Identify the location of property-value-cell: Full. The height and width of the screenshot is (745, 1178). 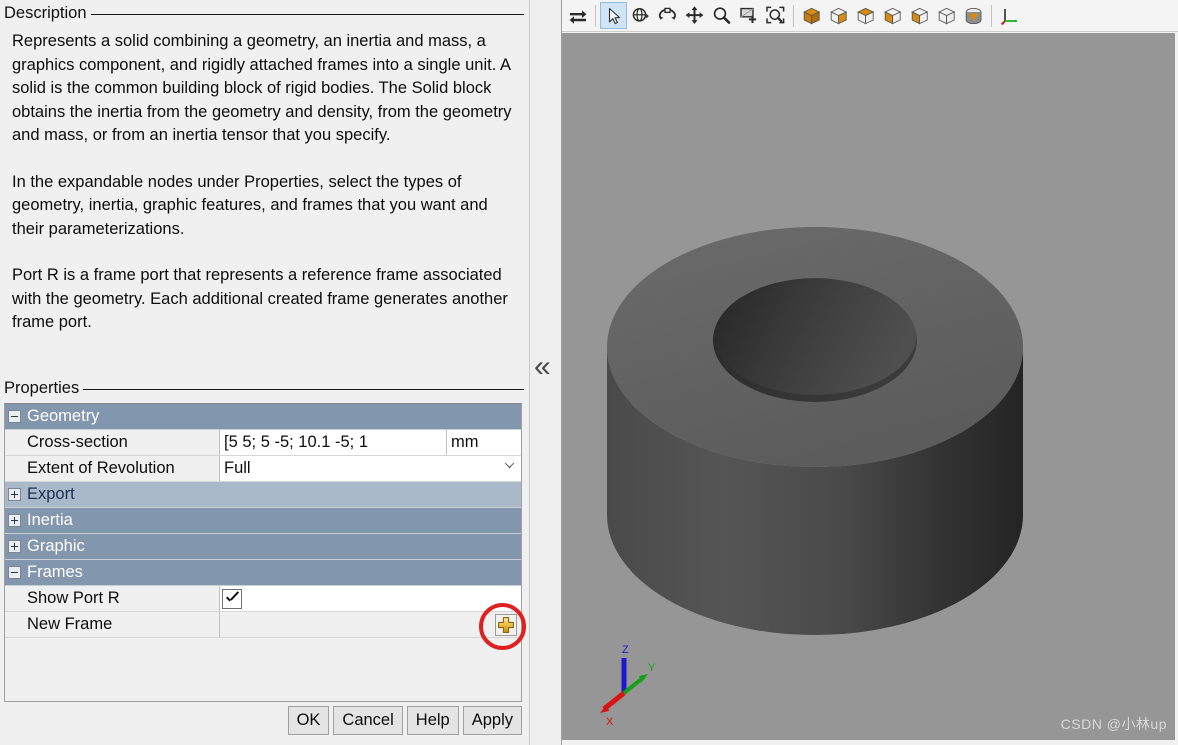
(370, 468).